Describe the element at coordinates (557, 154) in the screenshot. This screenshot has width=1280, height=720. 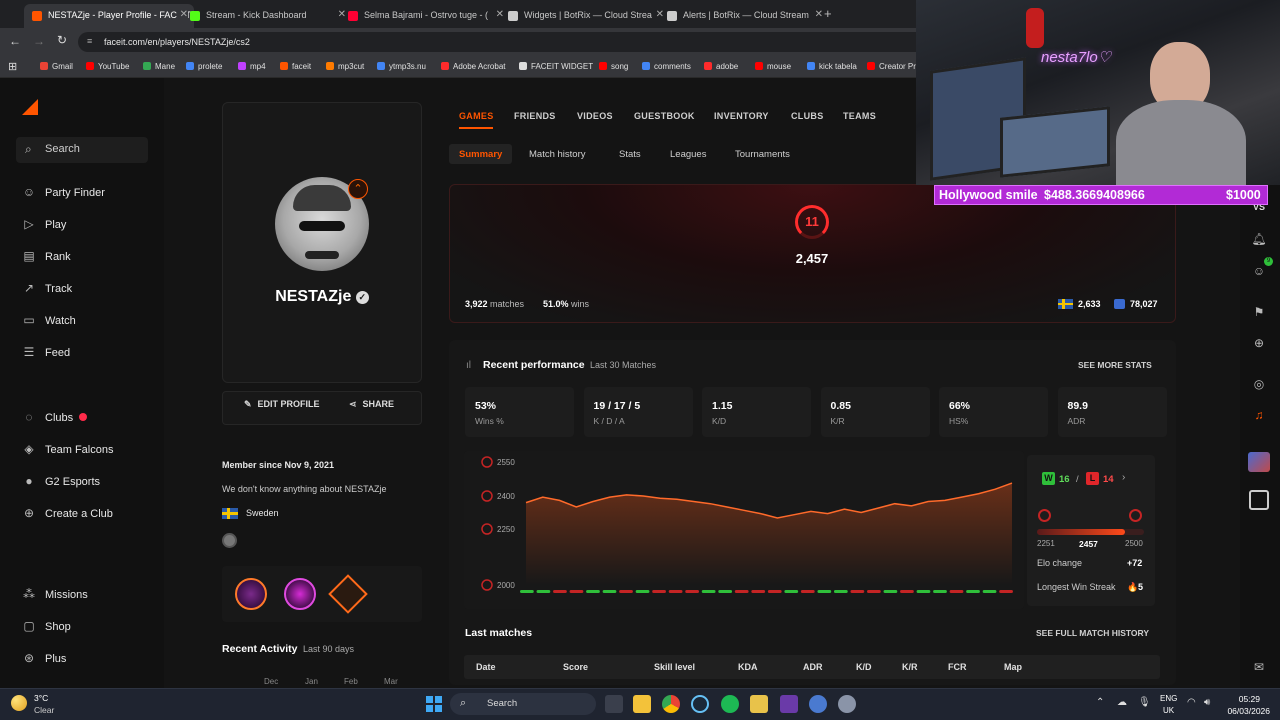
I see `subtab-match-history: Match history` at that location.